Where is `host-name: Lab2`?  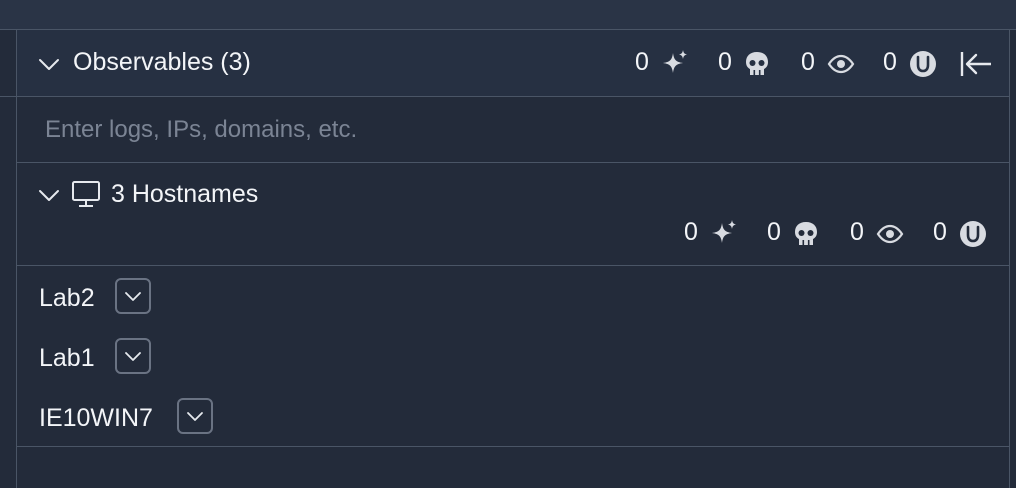 host-name: Lab2 is located at coordinates (67, 298).